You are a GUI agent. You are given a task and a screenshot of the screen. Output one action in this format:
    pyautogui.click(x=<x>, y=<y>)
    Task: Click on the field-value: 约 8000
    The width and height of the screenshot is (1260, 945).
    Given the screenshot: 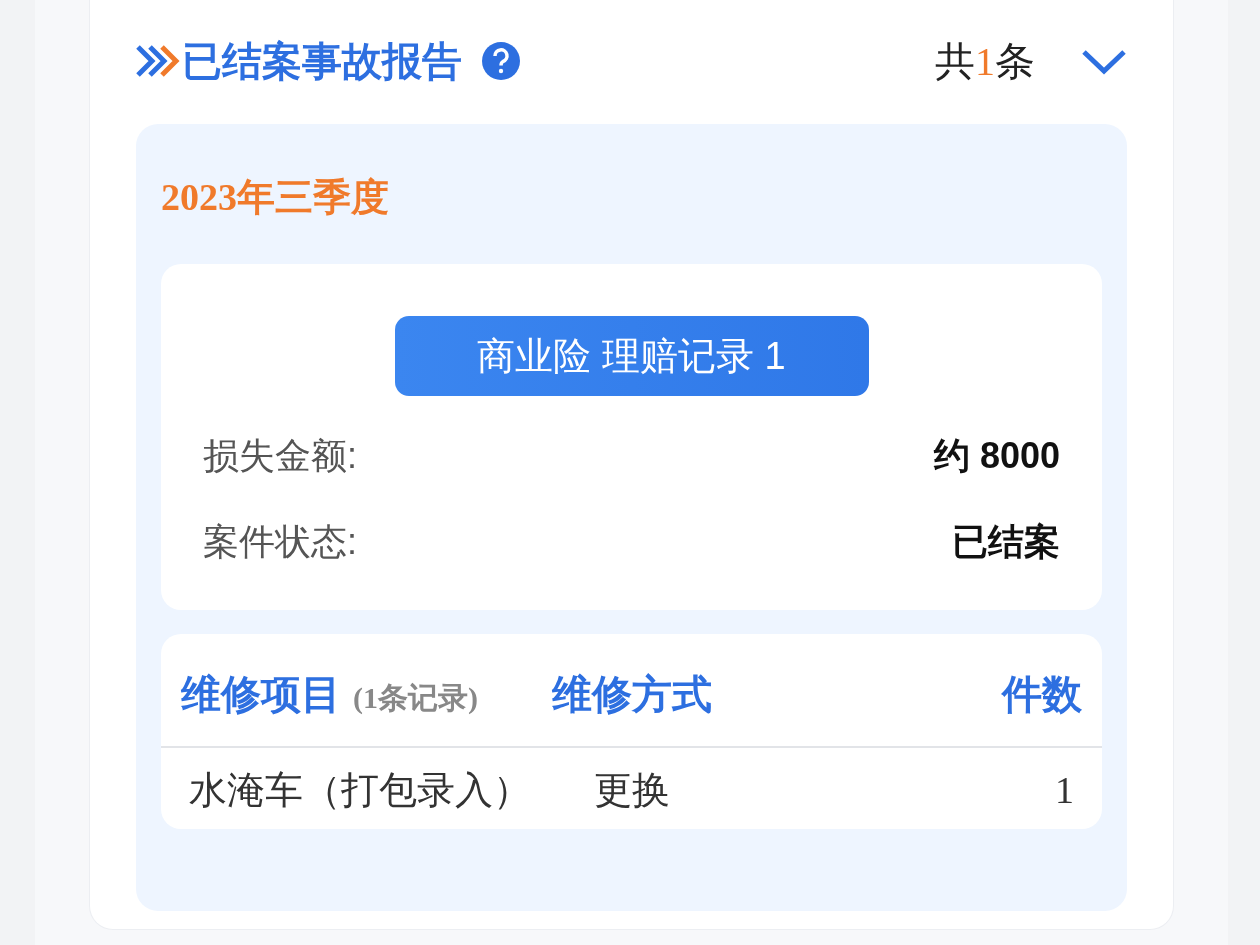 What is the action you would take?
    pyautogui.click(x=996, y=456)
    